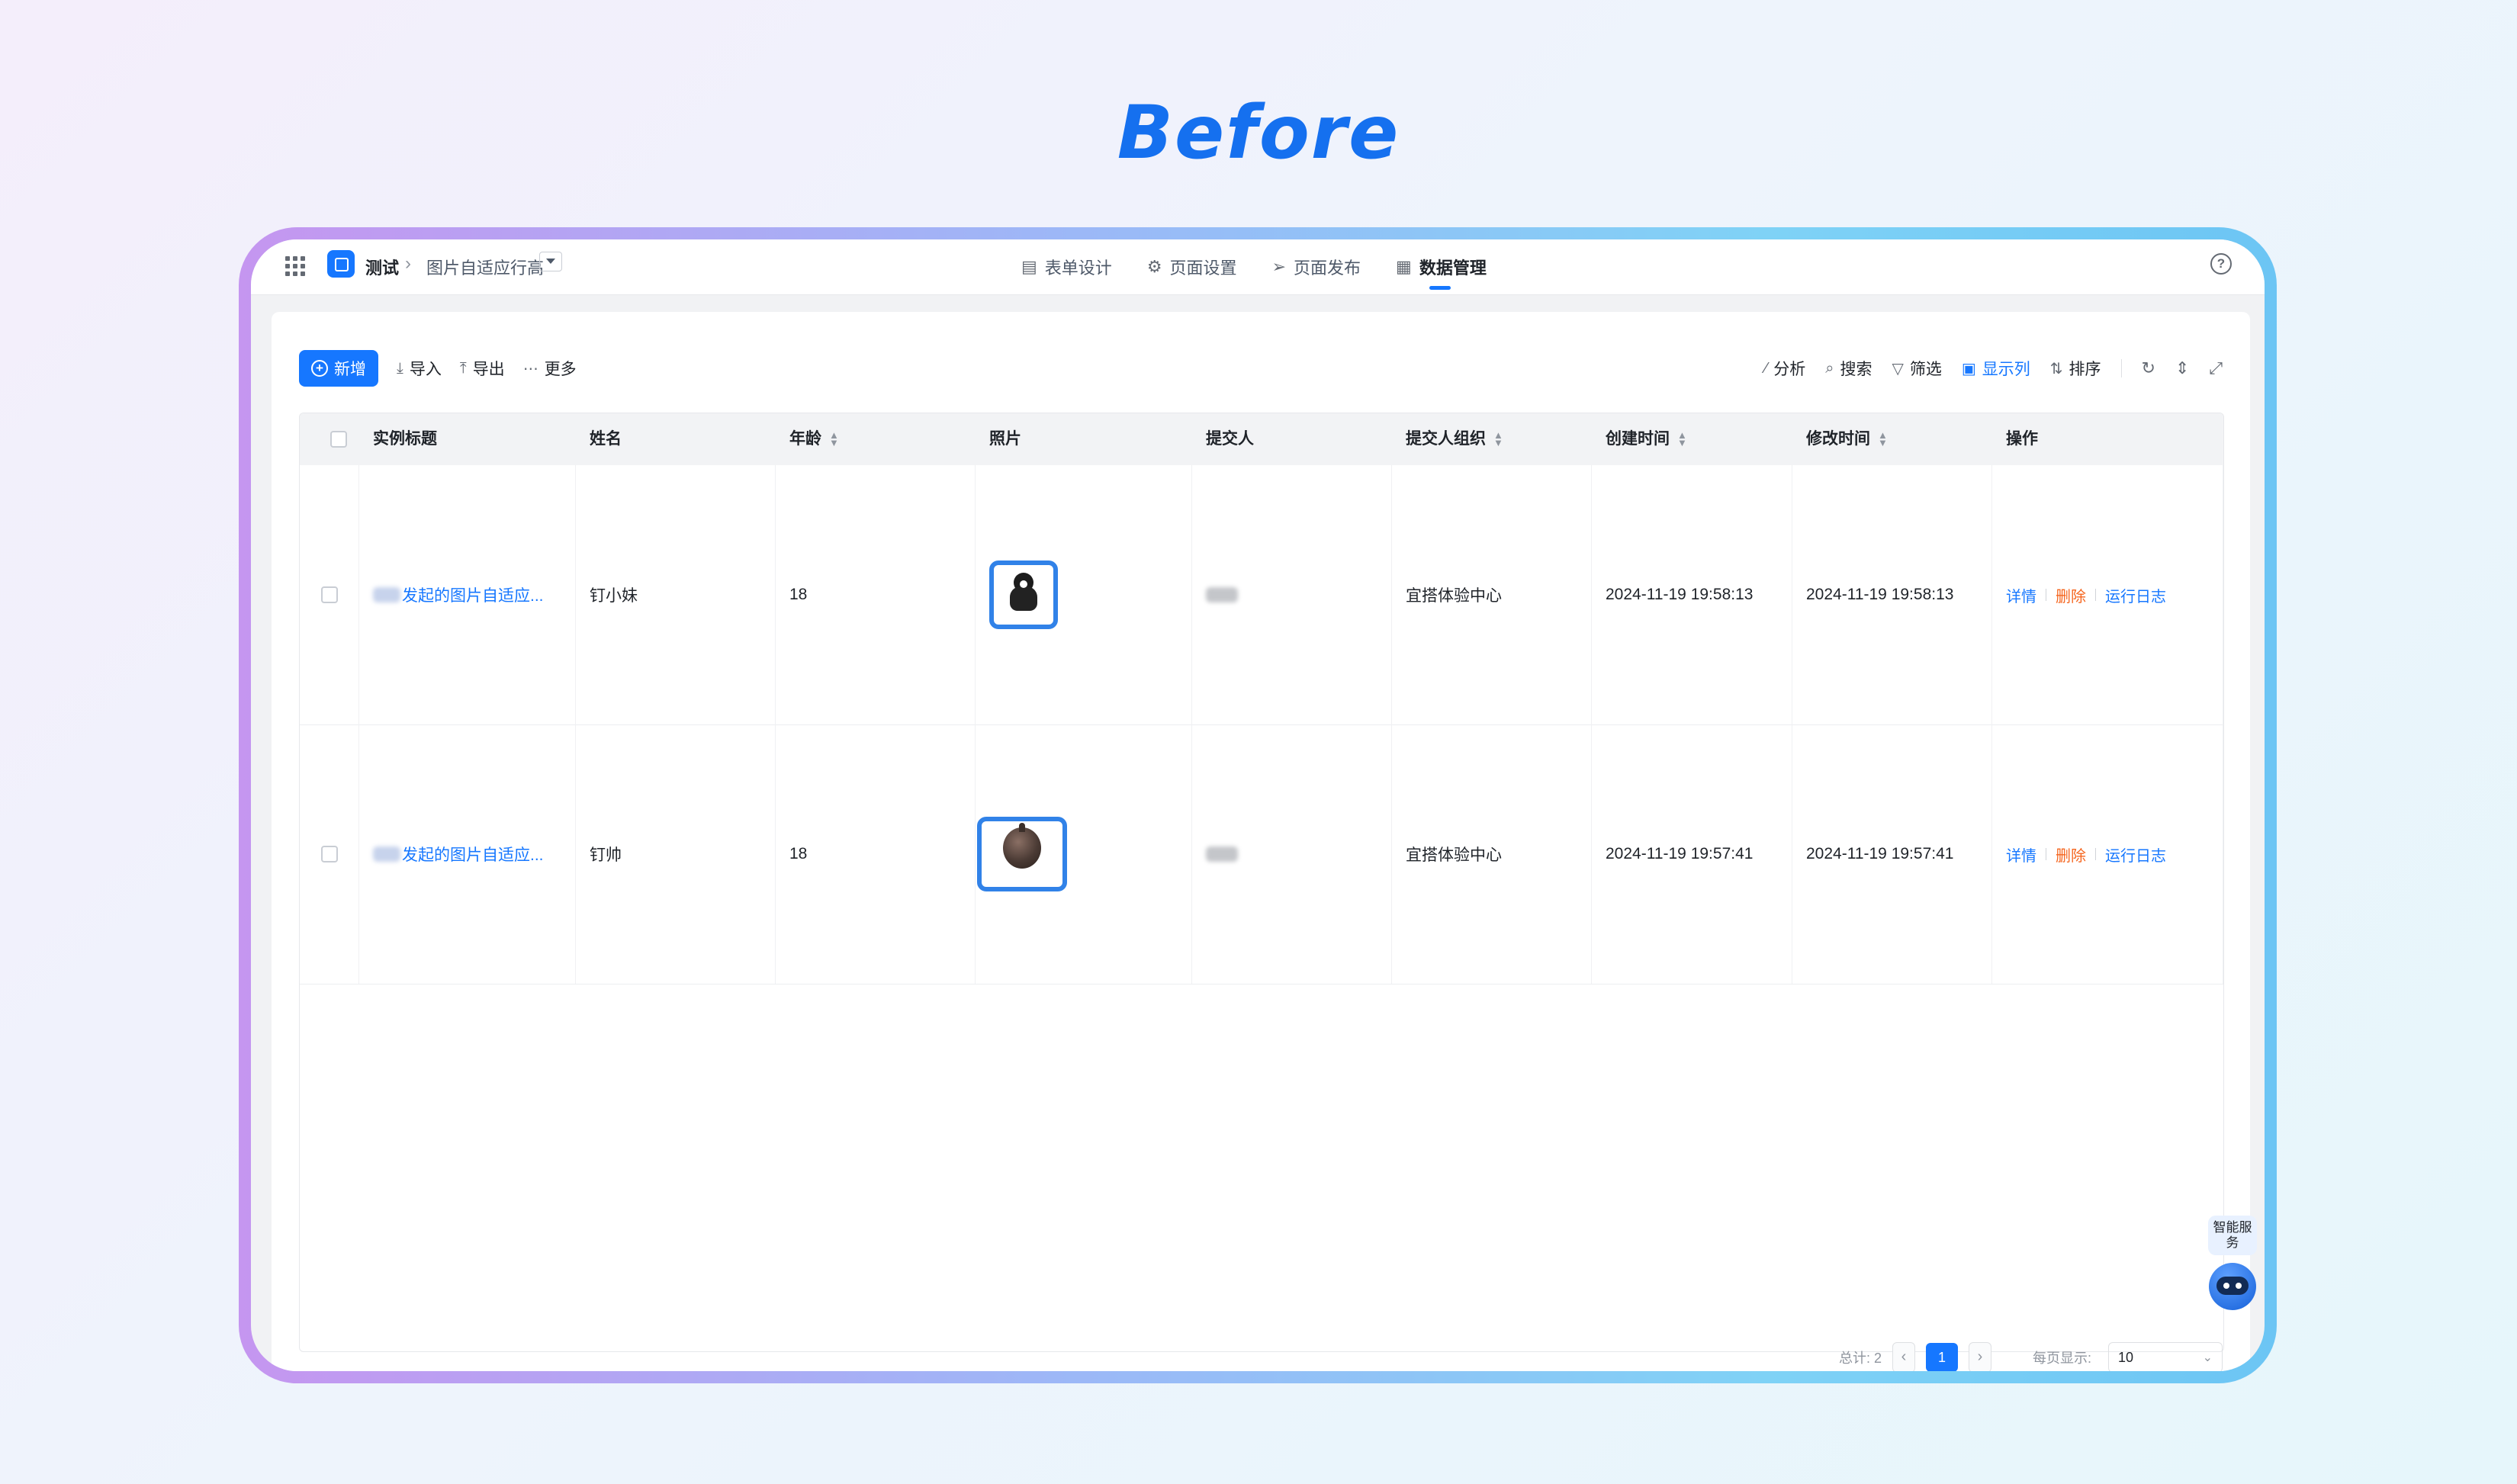 Image resolution: width=2517 pixels, height=1484 pixels. What do you see at coordinates (382, 267) in the screenshot?
I see `breadcrumb-app: 测试` at bounding box center [382, 267].